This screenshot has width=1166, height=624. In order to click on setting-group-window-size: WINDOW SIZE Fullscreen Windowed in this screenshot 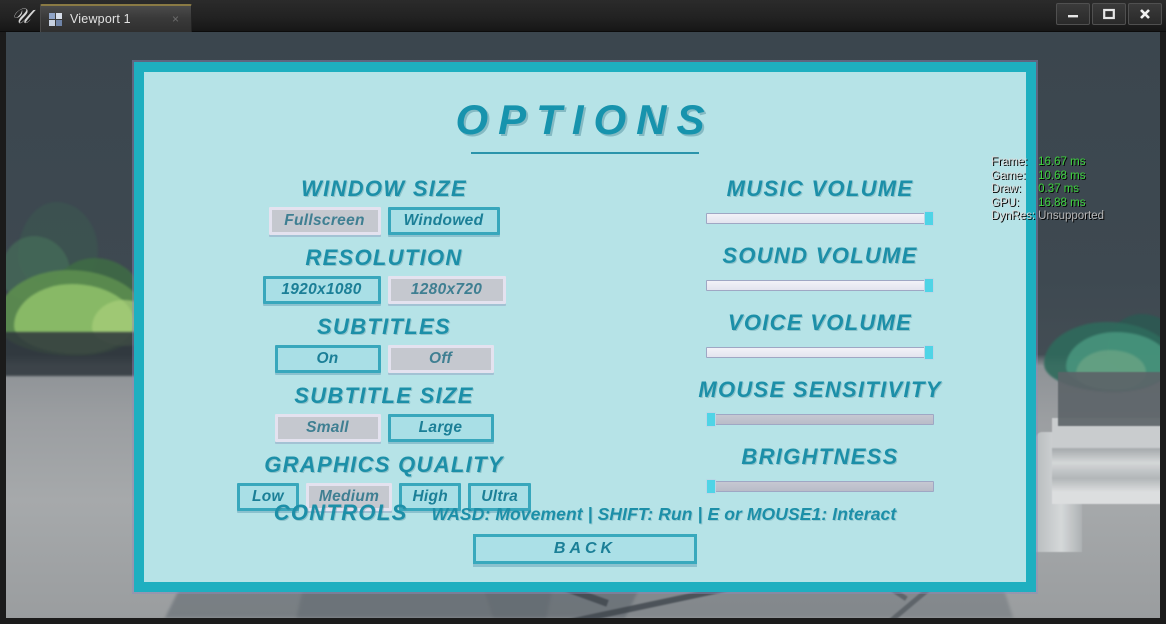, I will do `click(384, 205)`.